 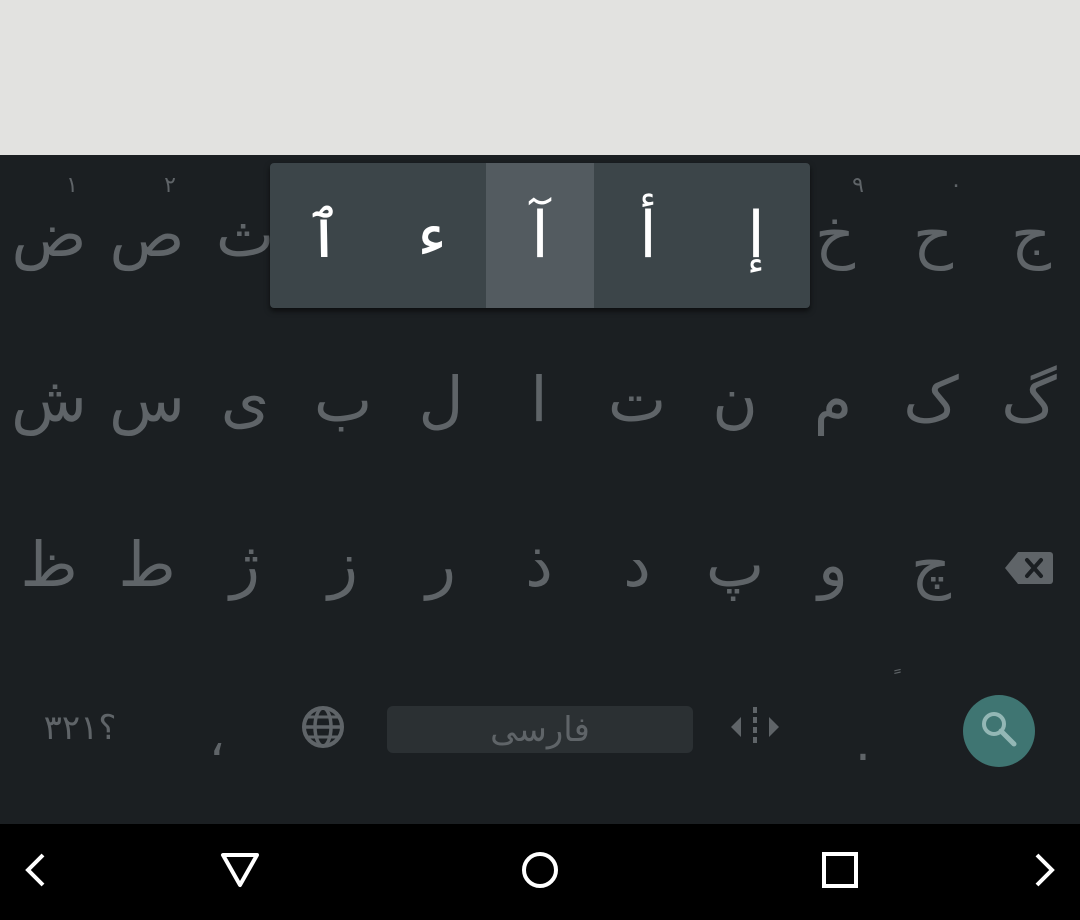 I want to click on key-label: ش, so click(x=49, y=399).